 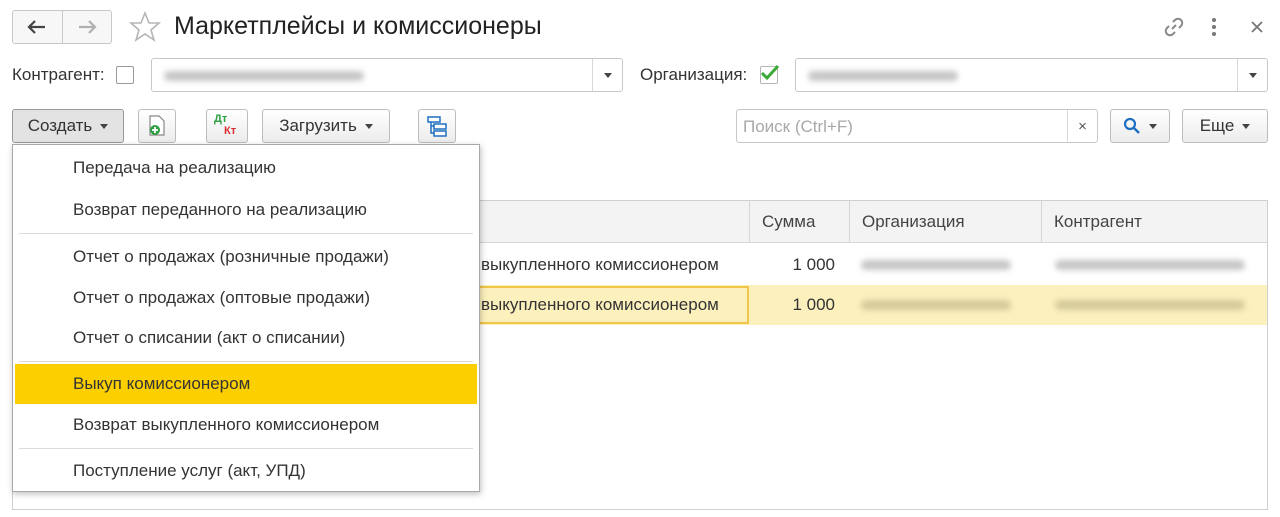 I want to click on counterparty-dropdown-button, so click(x=607, y=75).